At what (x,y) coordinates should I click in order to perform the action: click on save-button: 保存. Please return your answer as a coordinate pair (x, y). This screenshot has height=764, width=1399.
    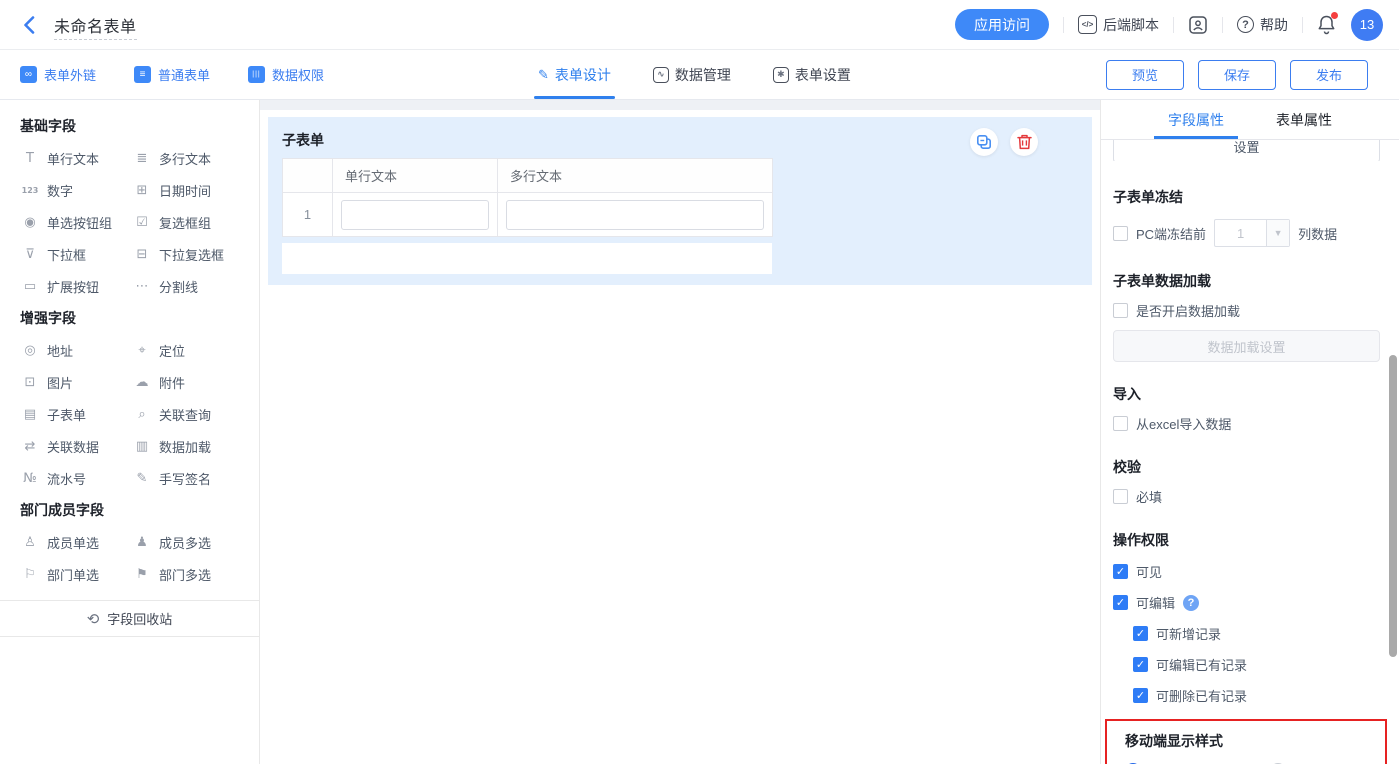
    Looking at the image, I should click on (1237, 74).